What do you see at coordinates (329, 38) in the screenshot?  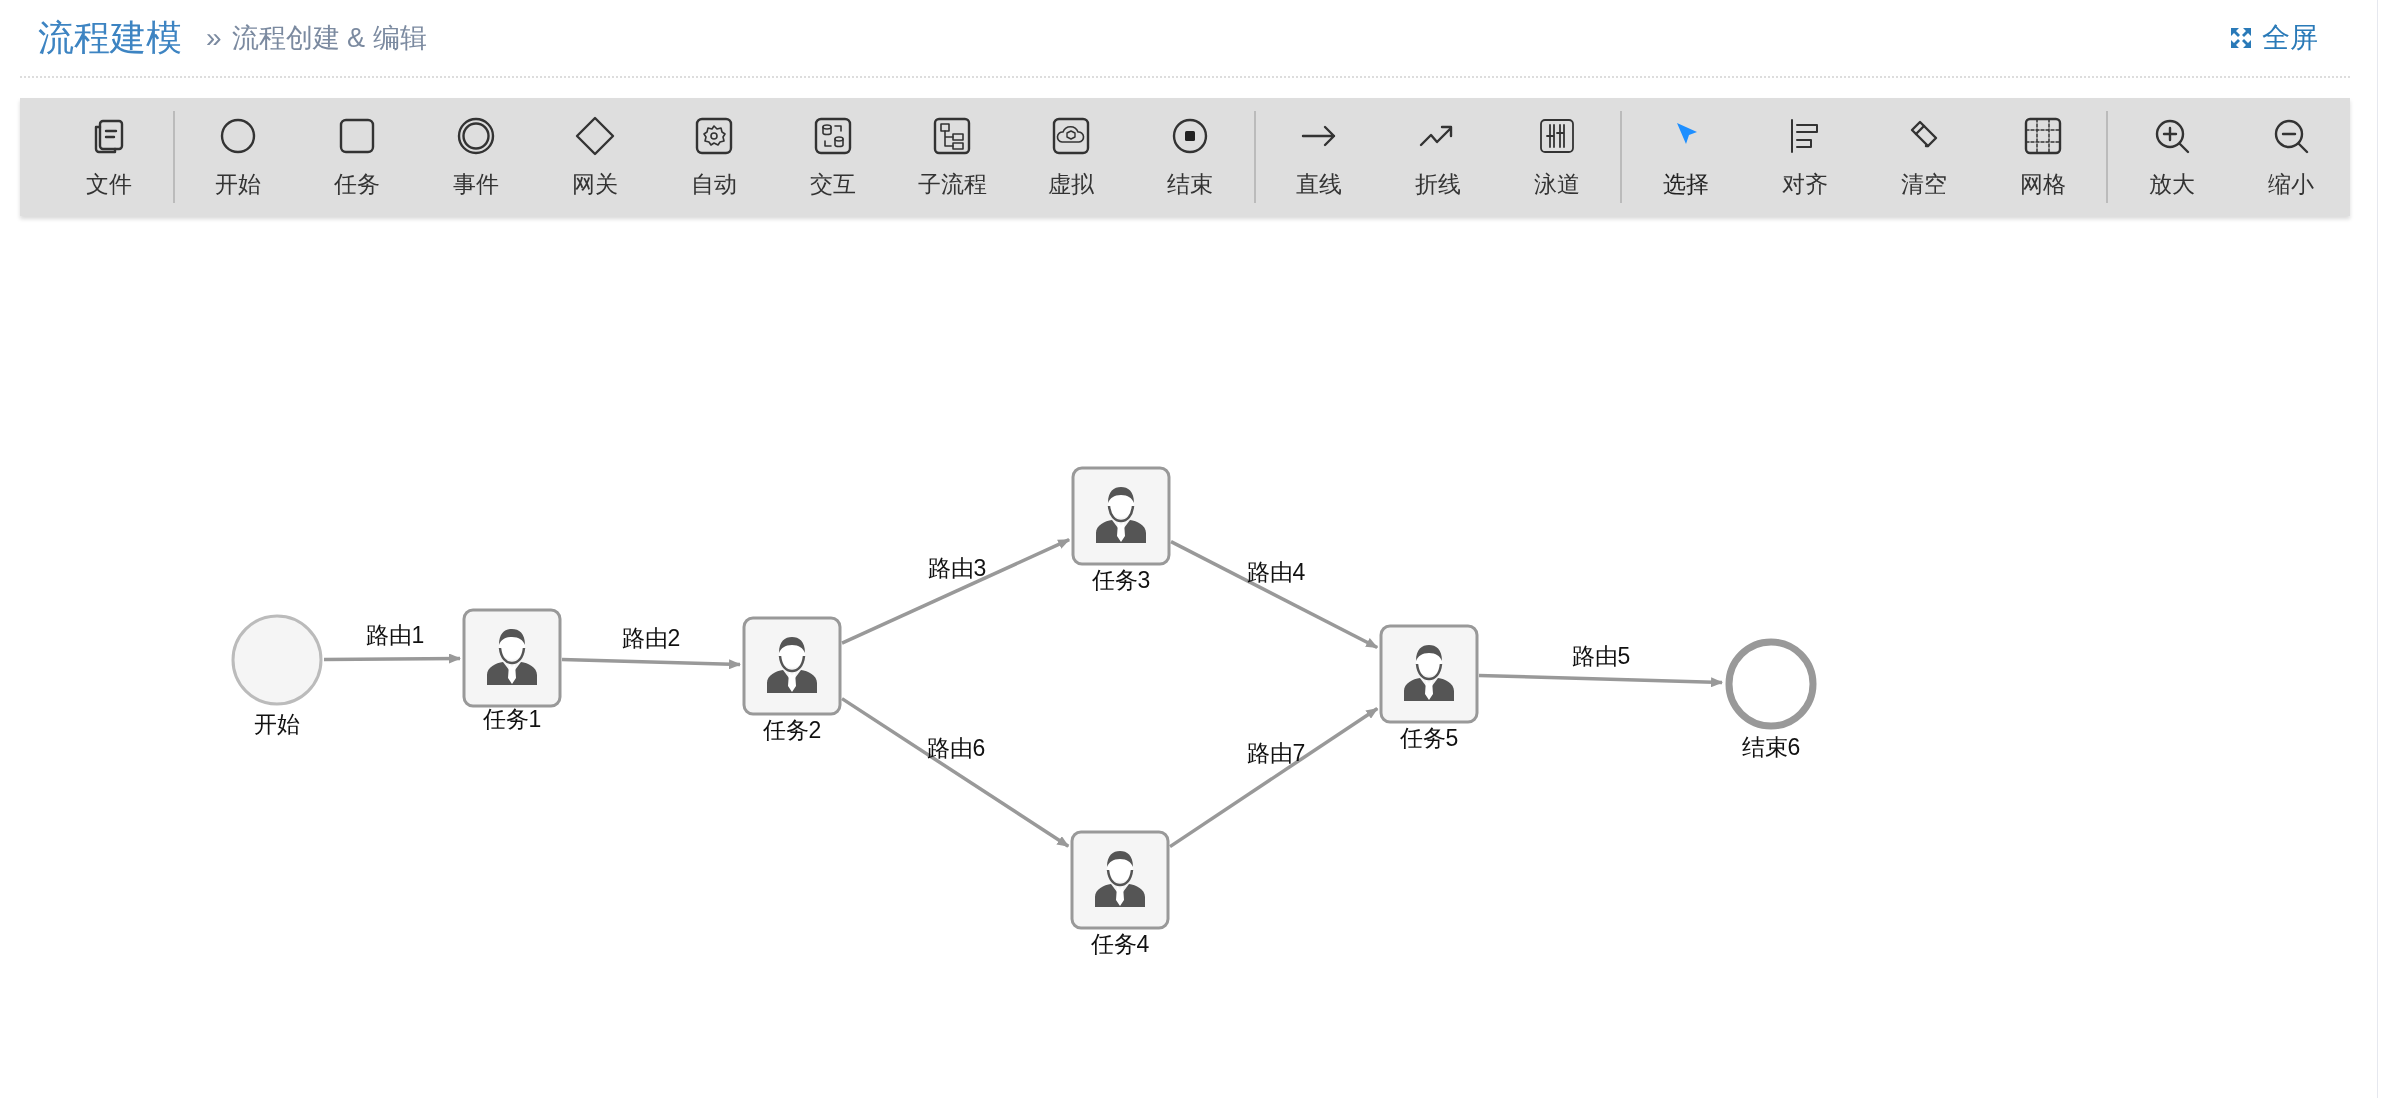 I see `breadcrumb: 流程创建 & 编辑` at bounding box center [329, 38].